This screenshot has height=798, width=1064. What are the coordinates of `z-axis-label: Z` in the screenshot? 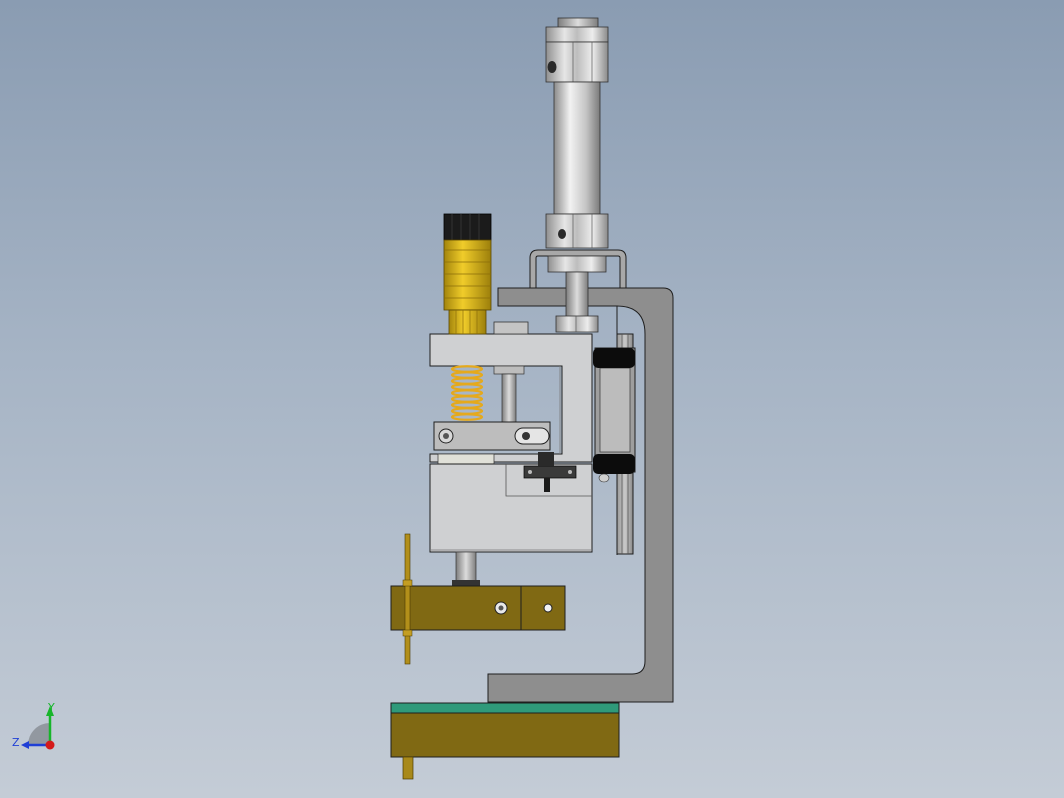 It's located at (16, 742).